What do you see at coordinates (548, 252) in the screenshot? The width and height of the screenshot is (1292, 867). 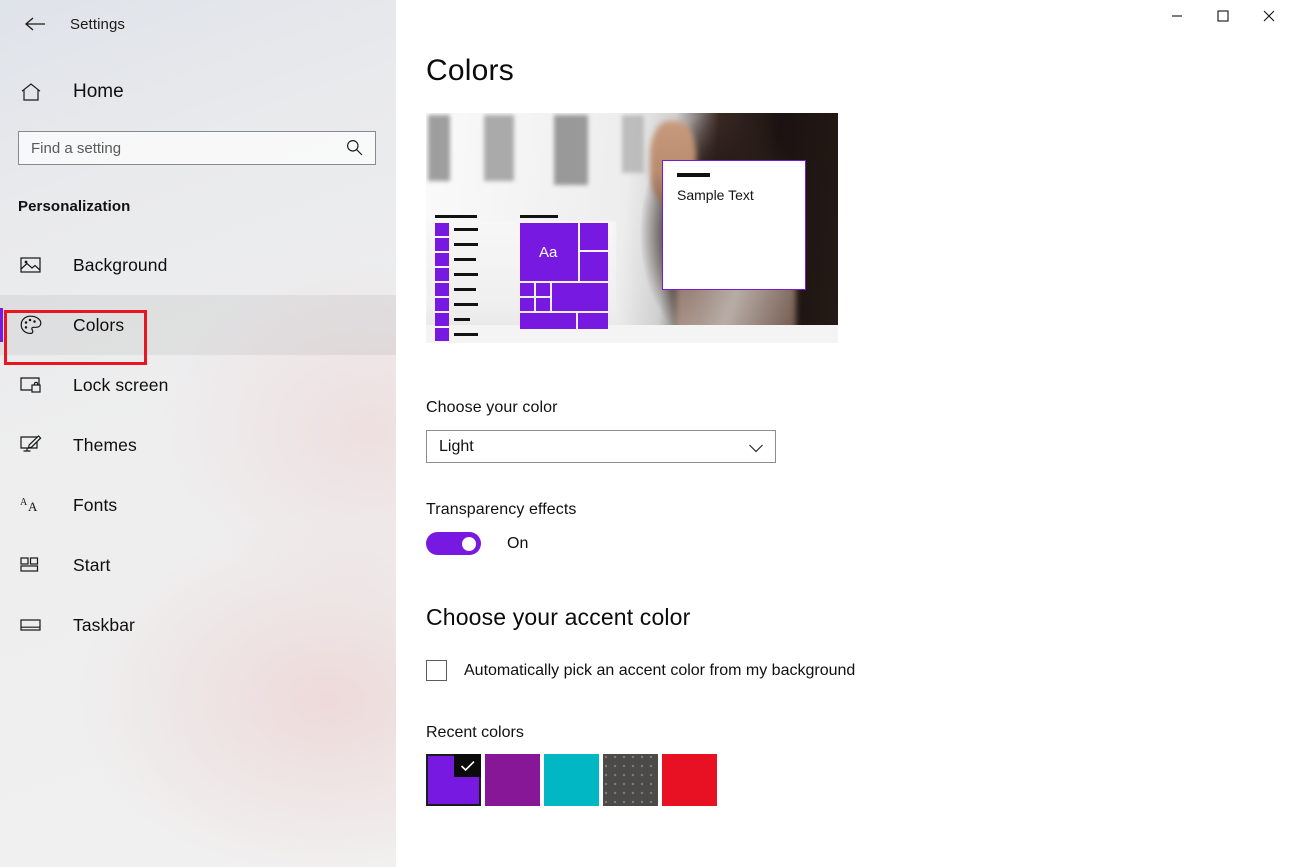 I see `preview-tile-letter: Aa` at bounding box center [548, 252].